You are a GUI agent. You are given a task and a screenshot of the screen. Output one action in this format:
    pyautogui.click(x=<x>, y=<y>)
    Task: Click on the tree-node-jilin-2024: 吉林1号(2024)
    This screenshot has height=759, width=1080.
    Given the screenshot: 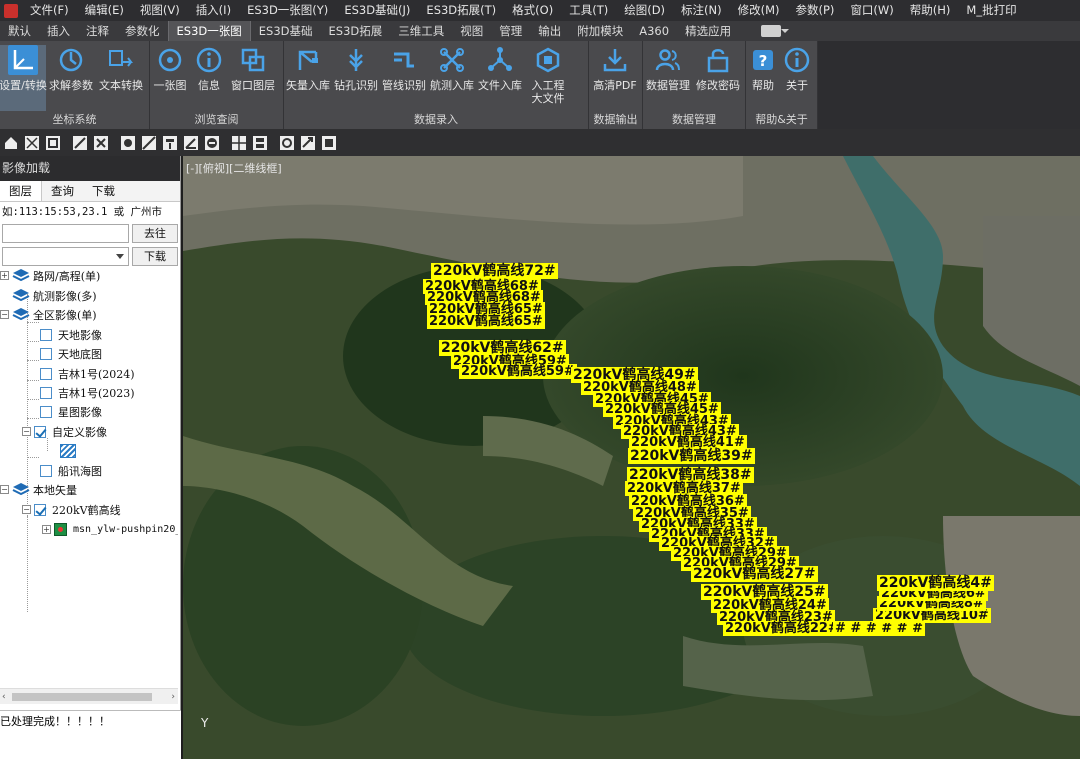 What is the action you would take?
    pyautogui.click(x=87, y=373)
    